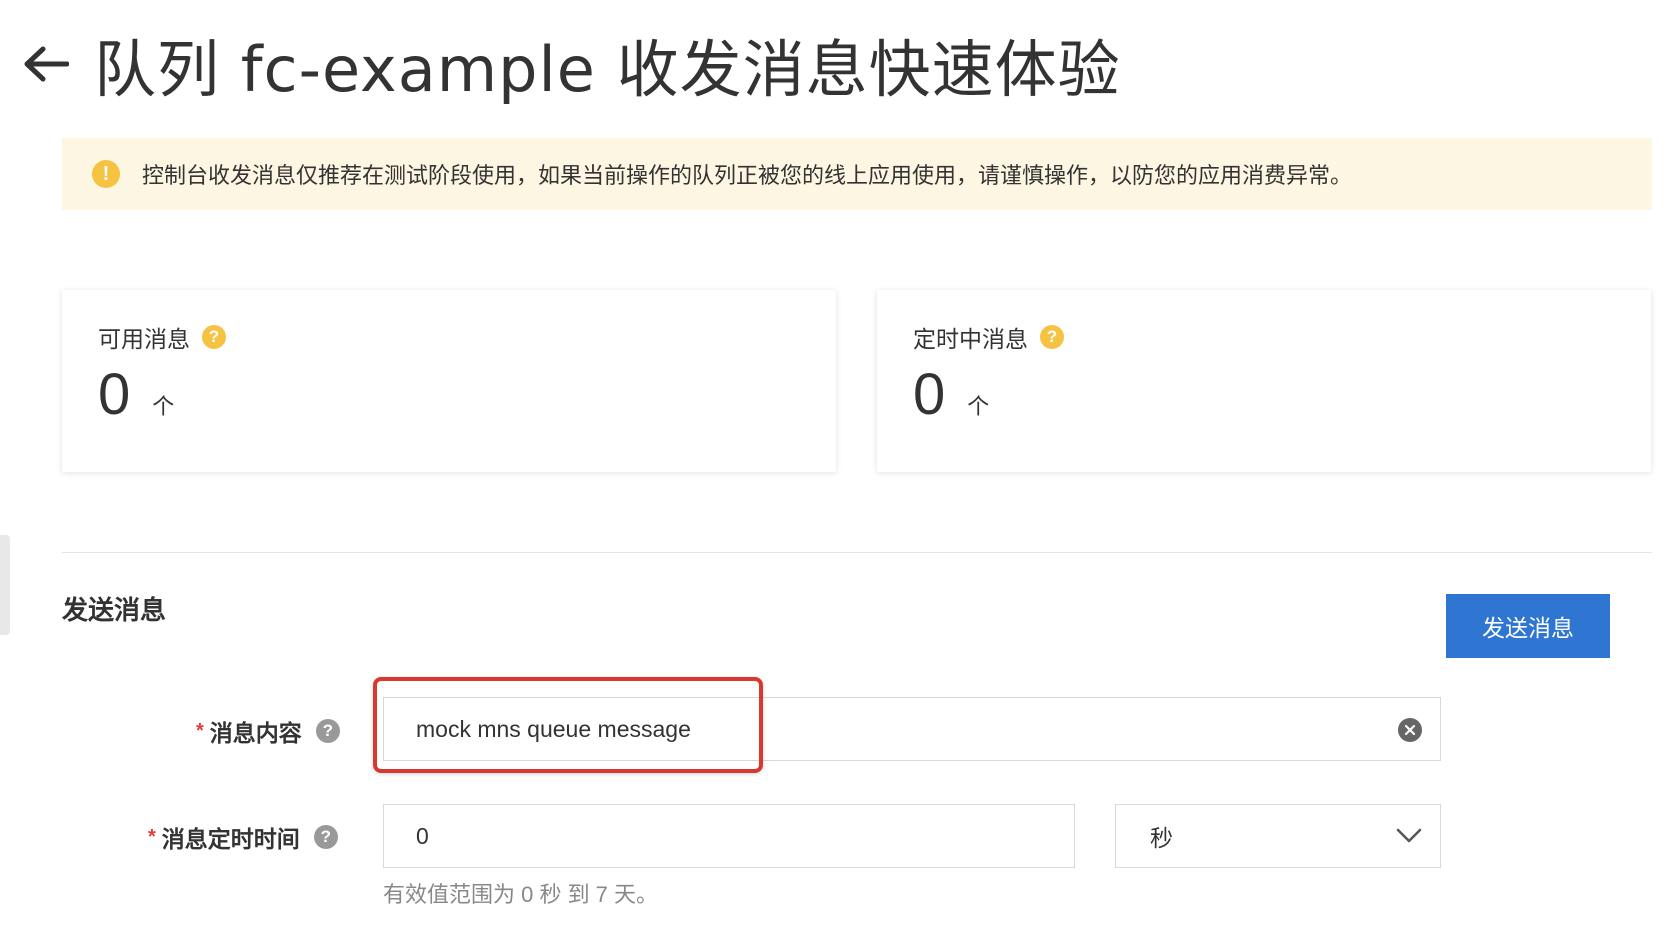 This screenshot has width=1672, height=932. I want to click on stat-label-available: 可用消息, so click(144, 339).